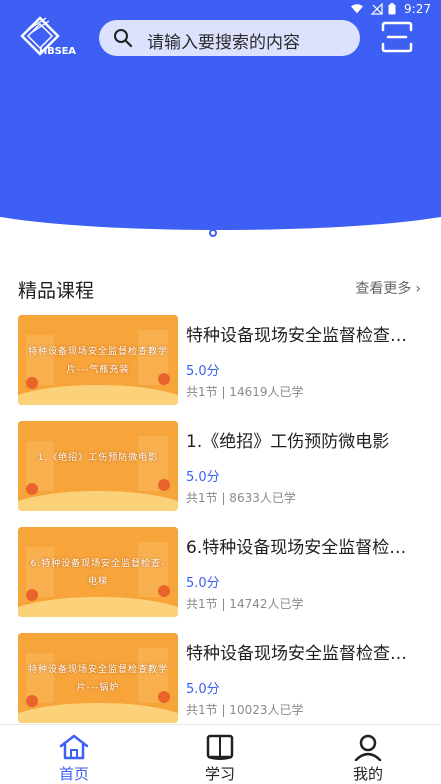  I want to click on search-bar: 请输入要搜索的内容, so click(229, 38).